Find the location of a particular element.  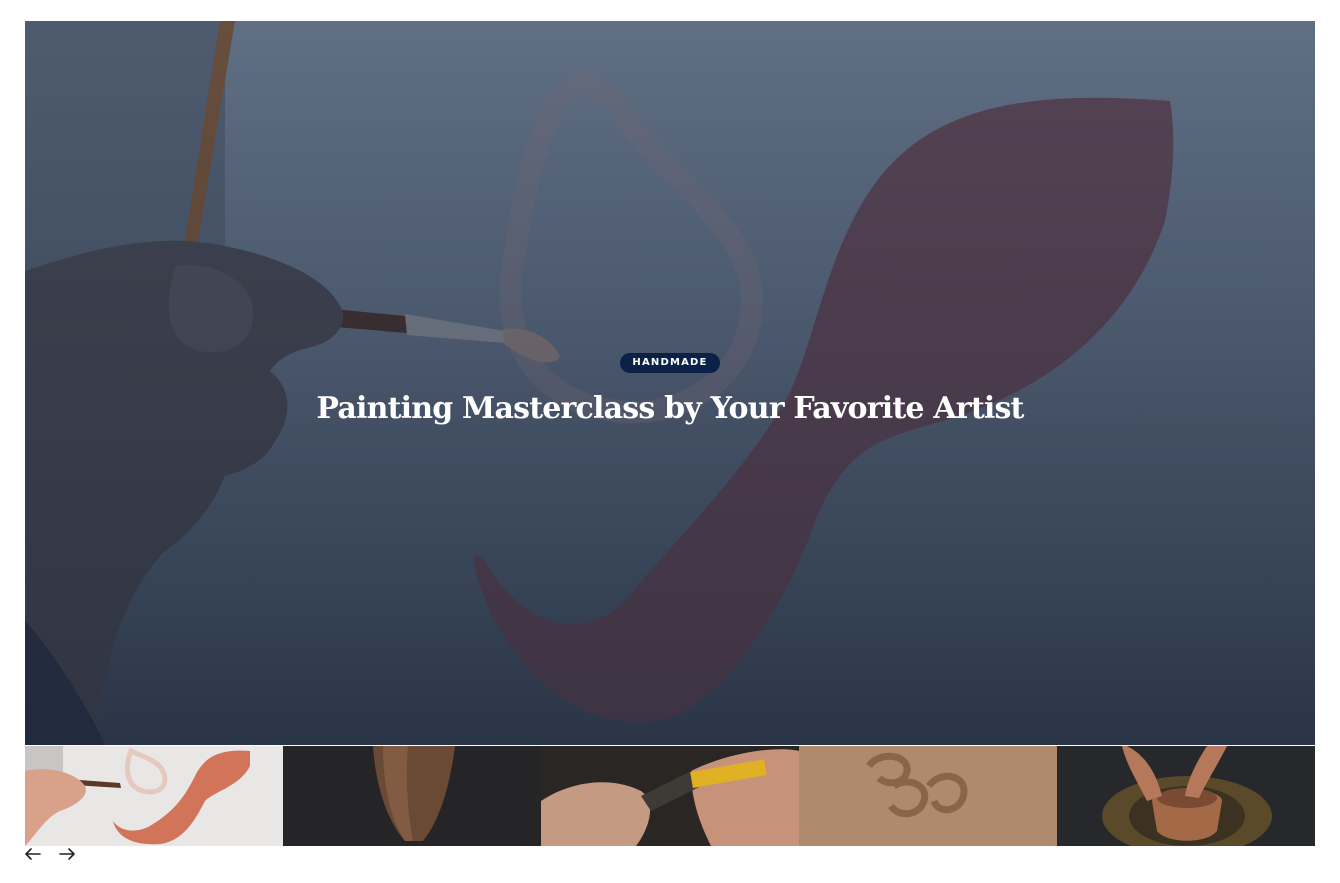

wood-vase-image is located at coordinates (412, 796).